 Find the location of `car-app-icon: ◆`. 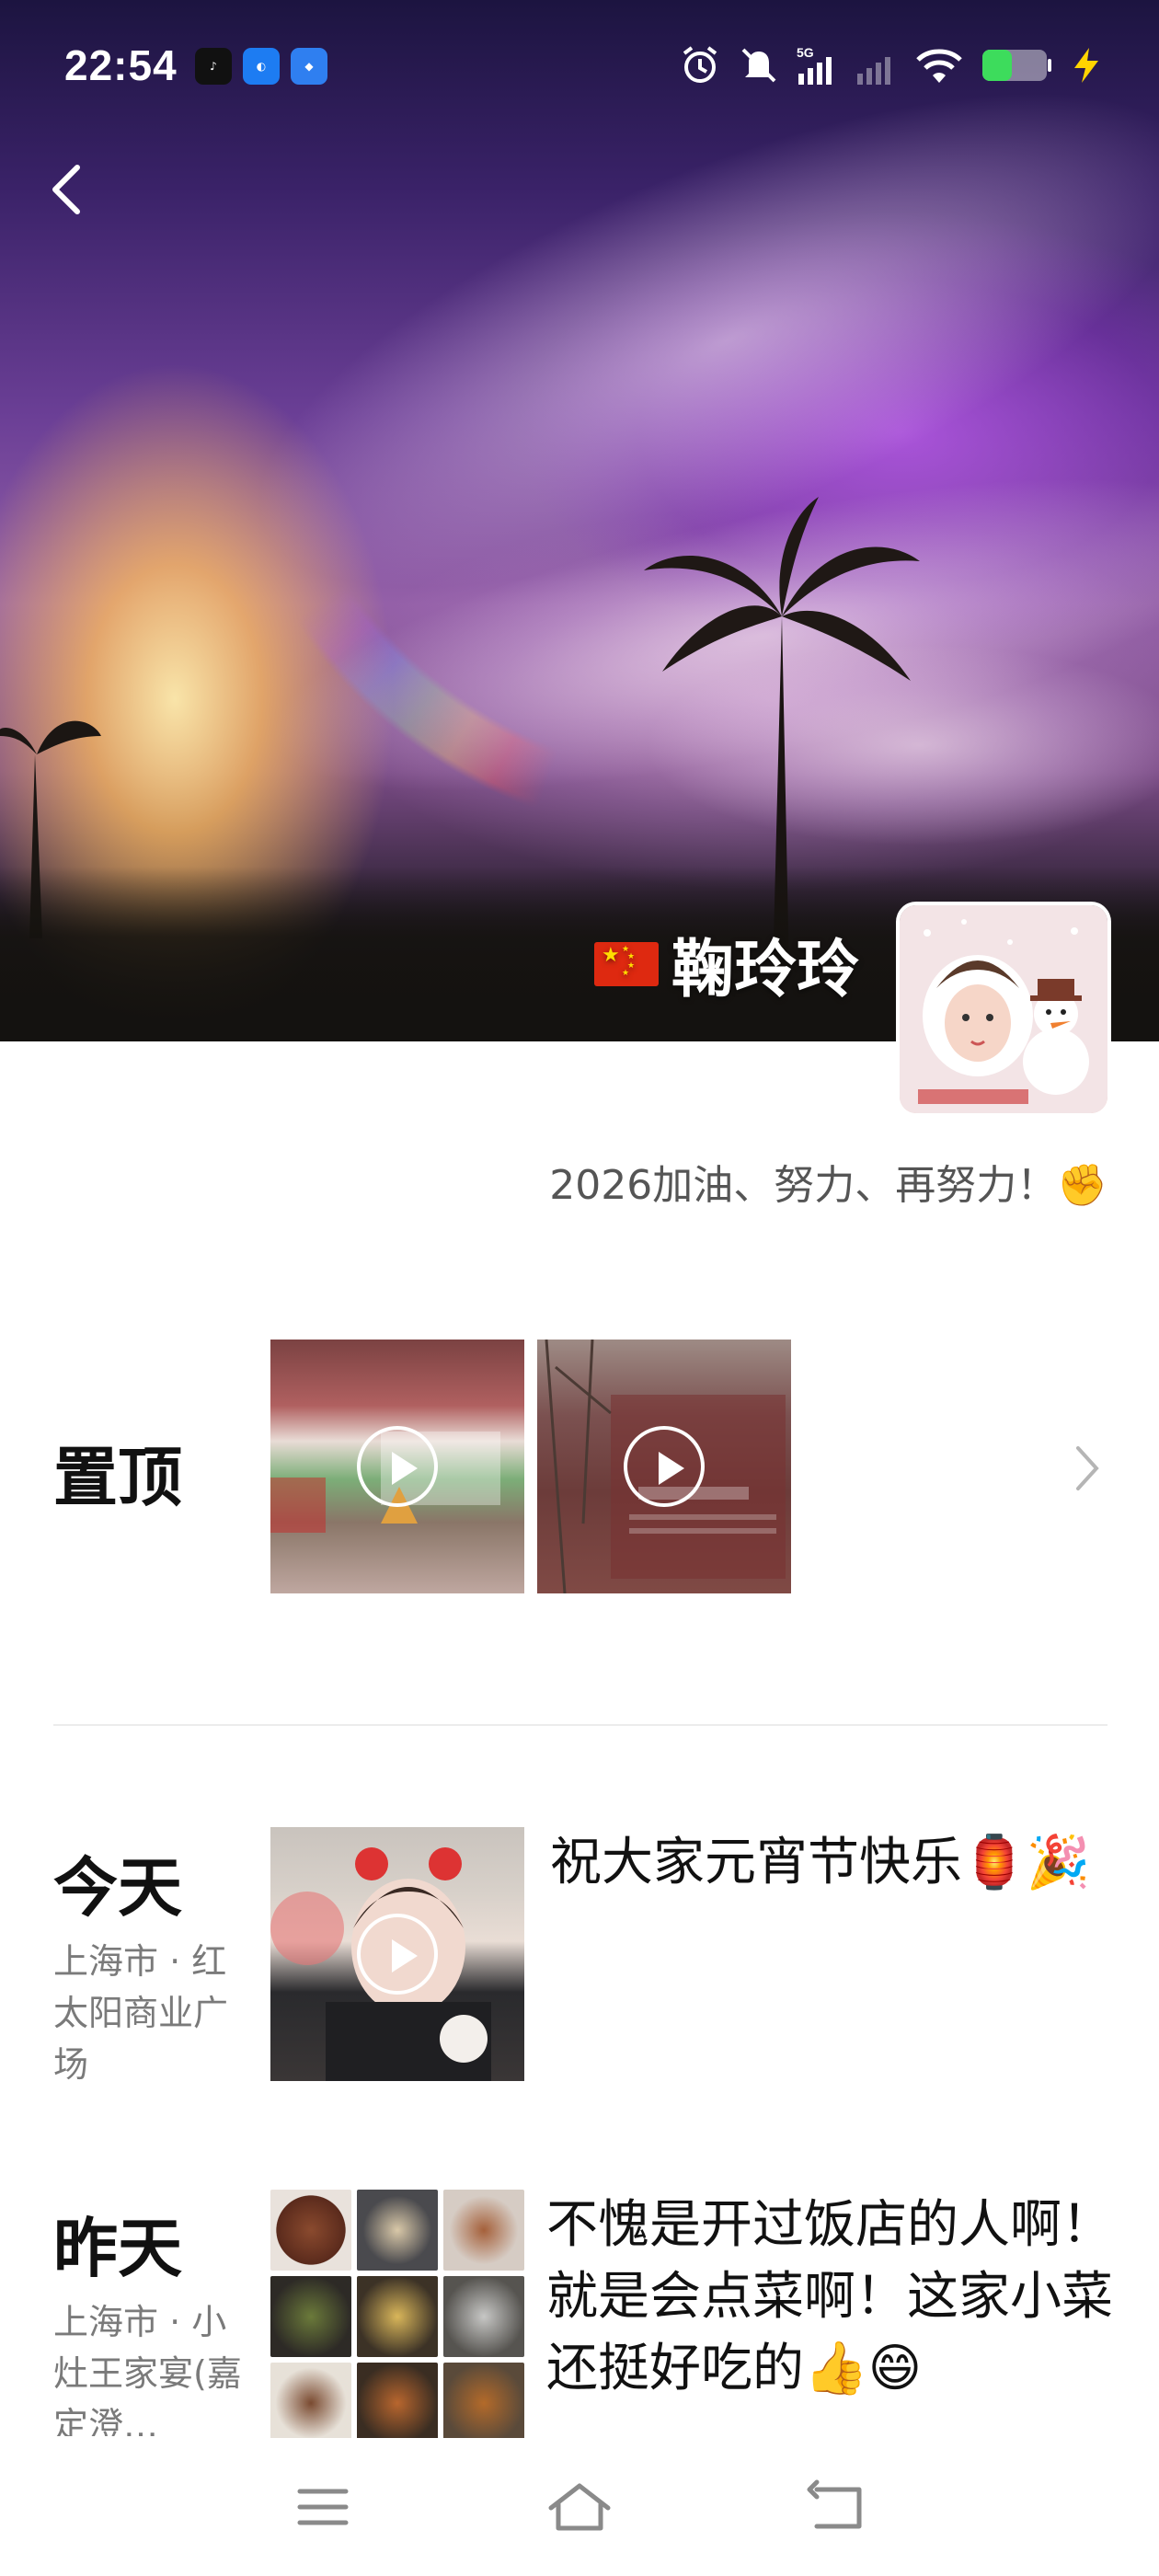

car-app-icon: ◆ is located at coordinates (309, 66).